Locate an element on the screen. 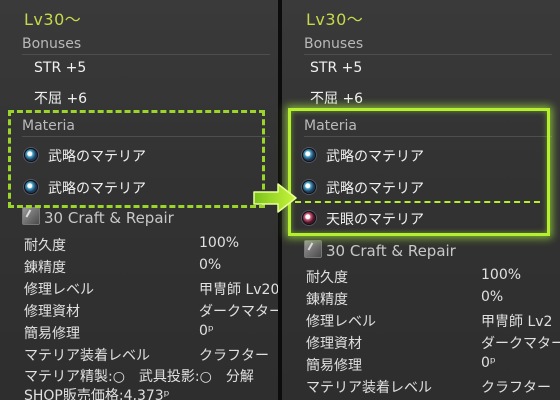 This screenshot has height=400, width=560. stat-value-repair-level: 甲冑師 Lv2 is located at coordinates (517, 322).